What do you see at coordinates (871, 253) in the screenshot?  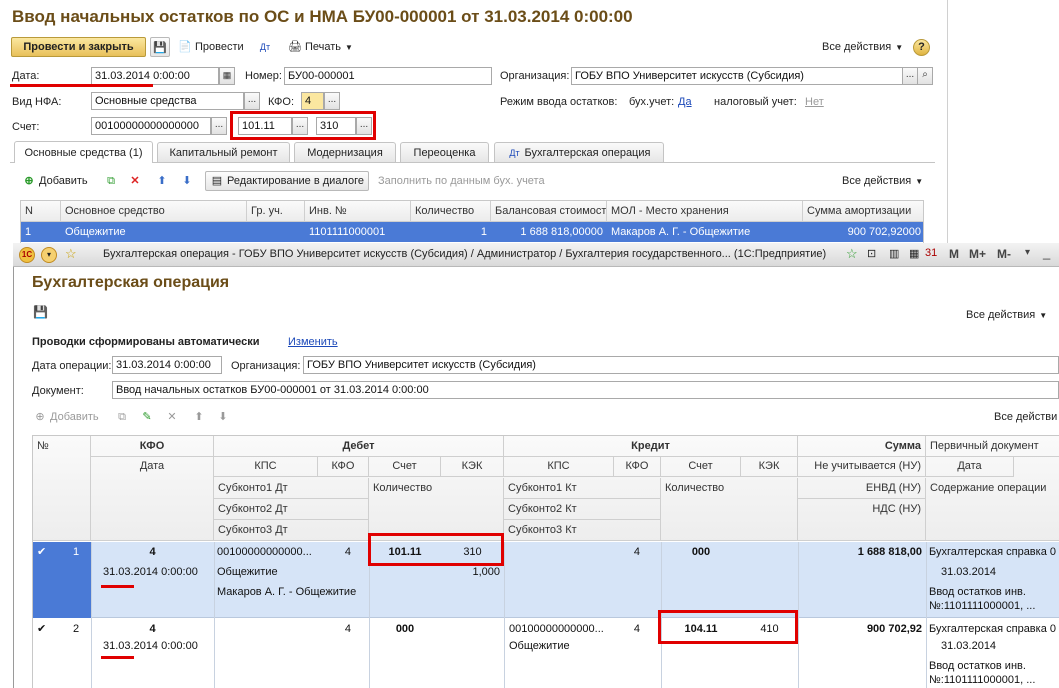 I see `bookmark-icon: ⊡` at bounding box center [871, 253].